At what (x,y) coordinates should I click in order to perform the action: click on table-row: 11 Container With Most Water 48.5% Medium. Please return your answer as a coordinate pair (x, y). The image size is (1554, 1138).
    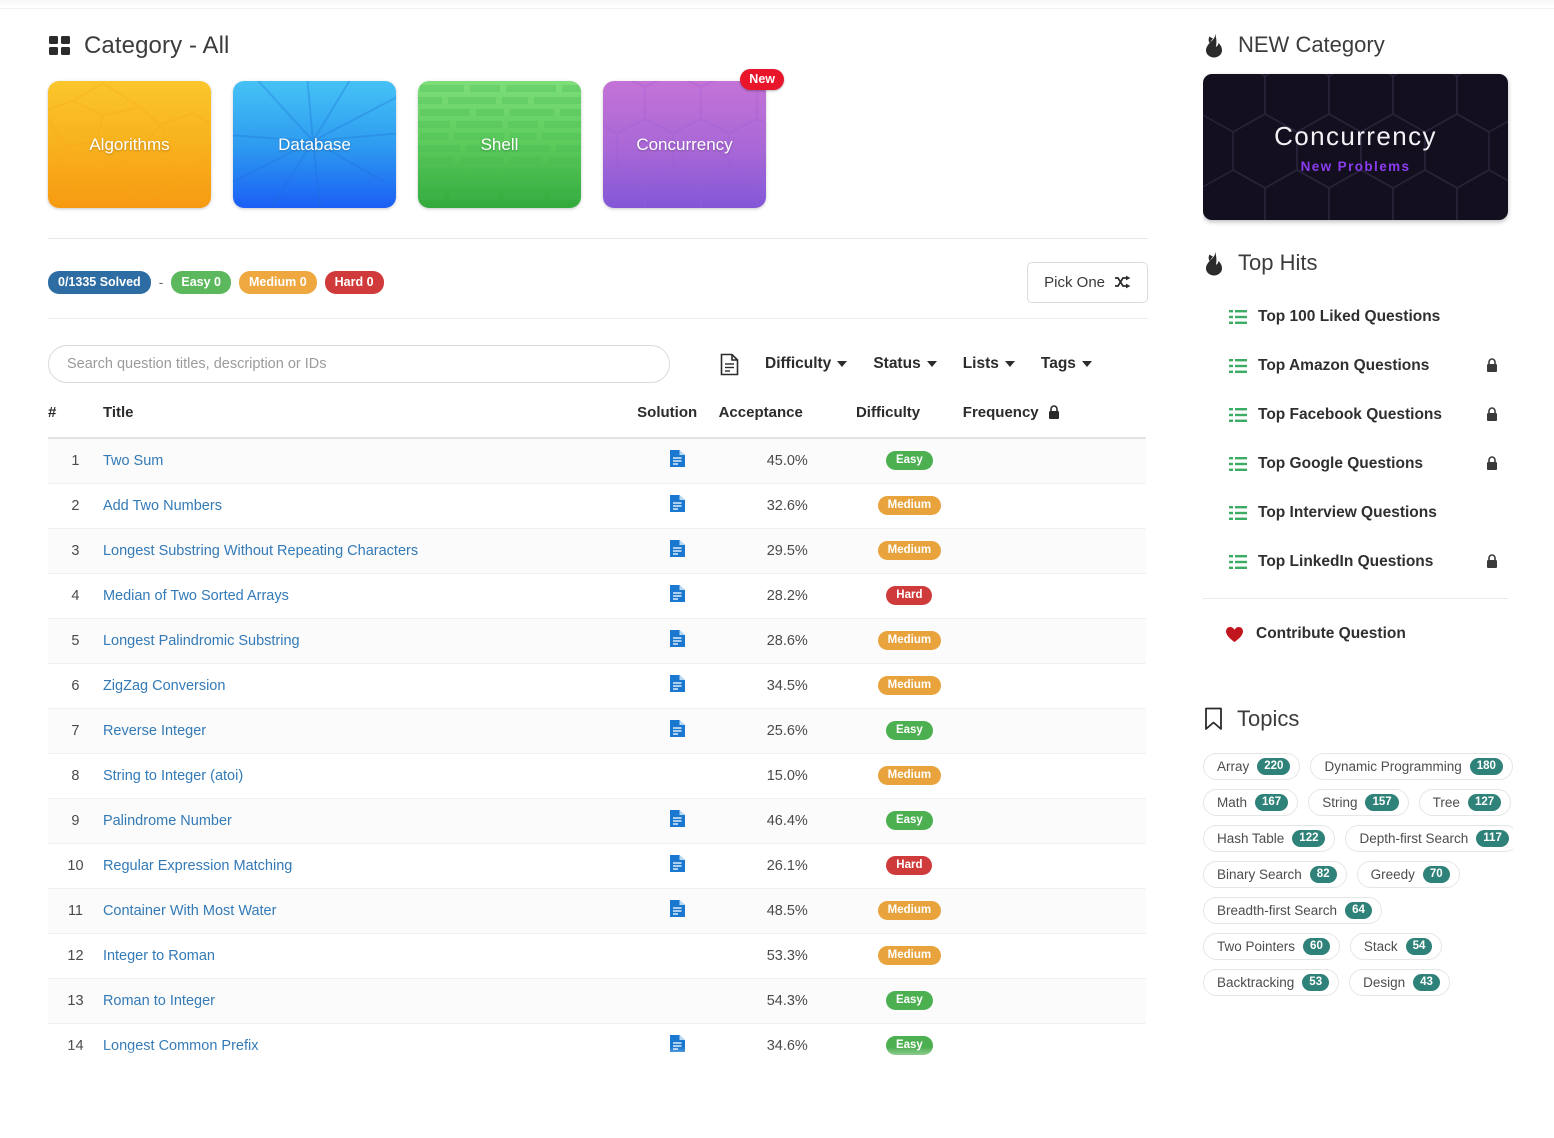
    Looking at the image, I should click on (597, 910).